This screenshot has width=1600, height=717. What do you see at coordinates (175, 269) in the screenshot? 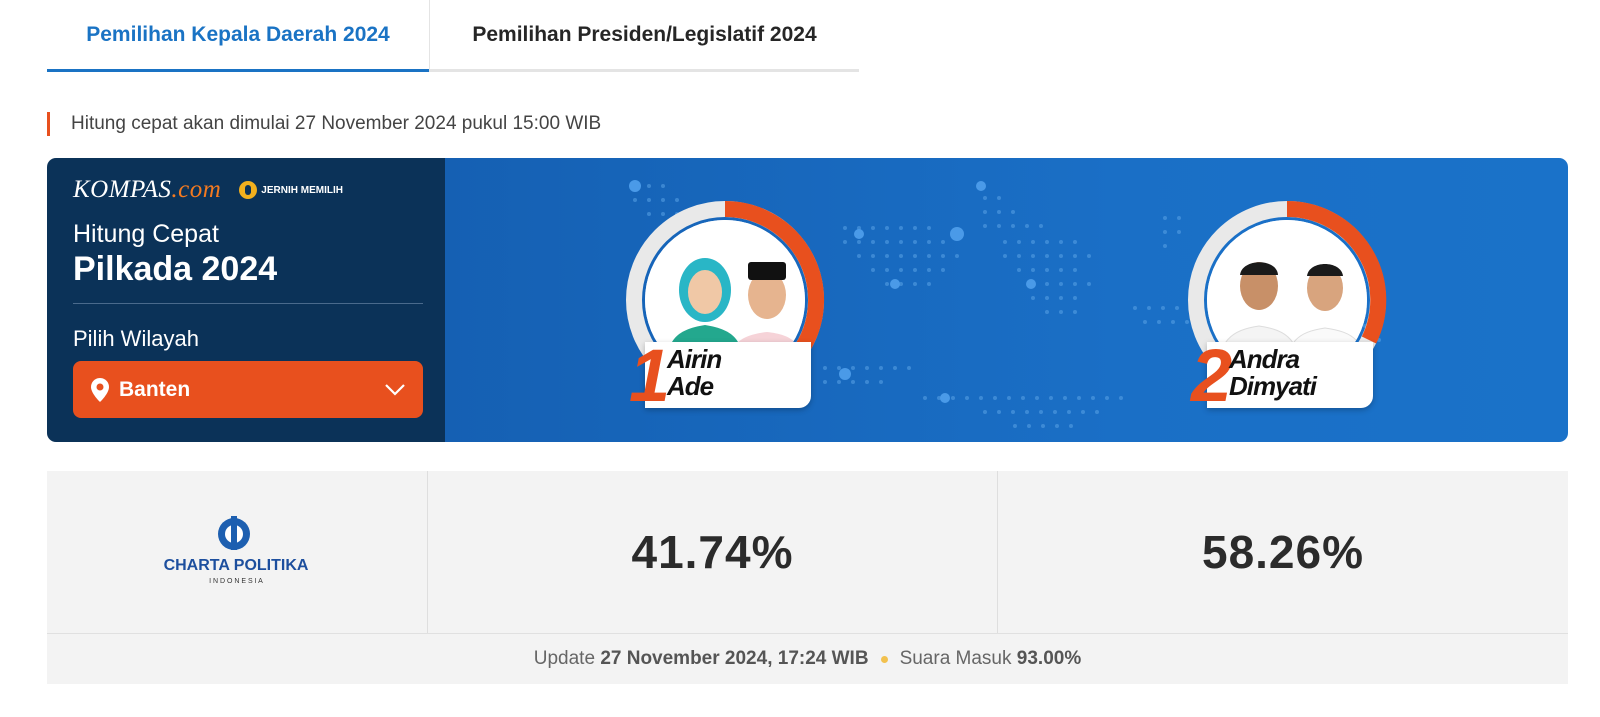
I see `banner-subtitle: Pilkada 2024` at bounding box center [175, 269].